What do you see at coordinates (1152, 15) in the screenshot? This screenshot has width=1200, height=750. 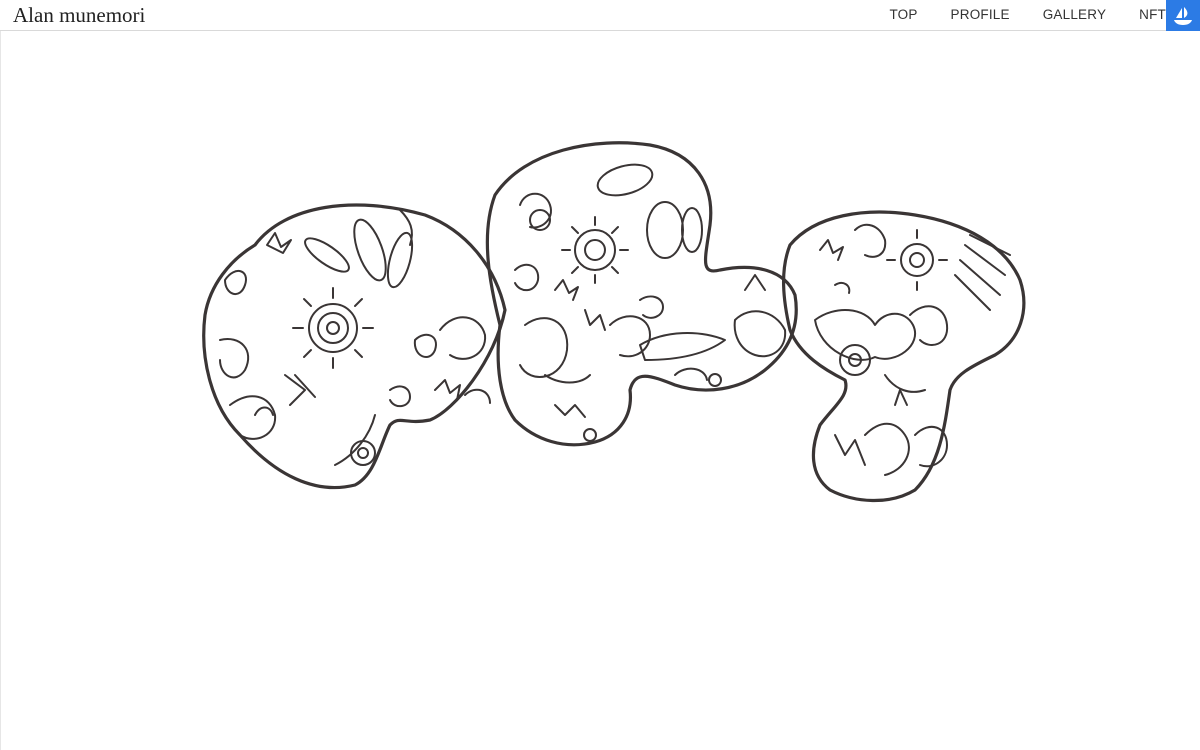 I see `nav-nft: NFT` at bounding box center [1152, 15].